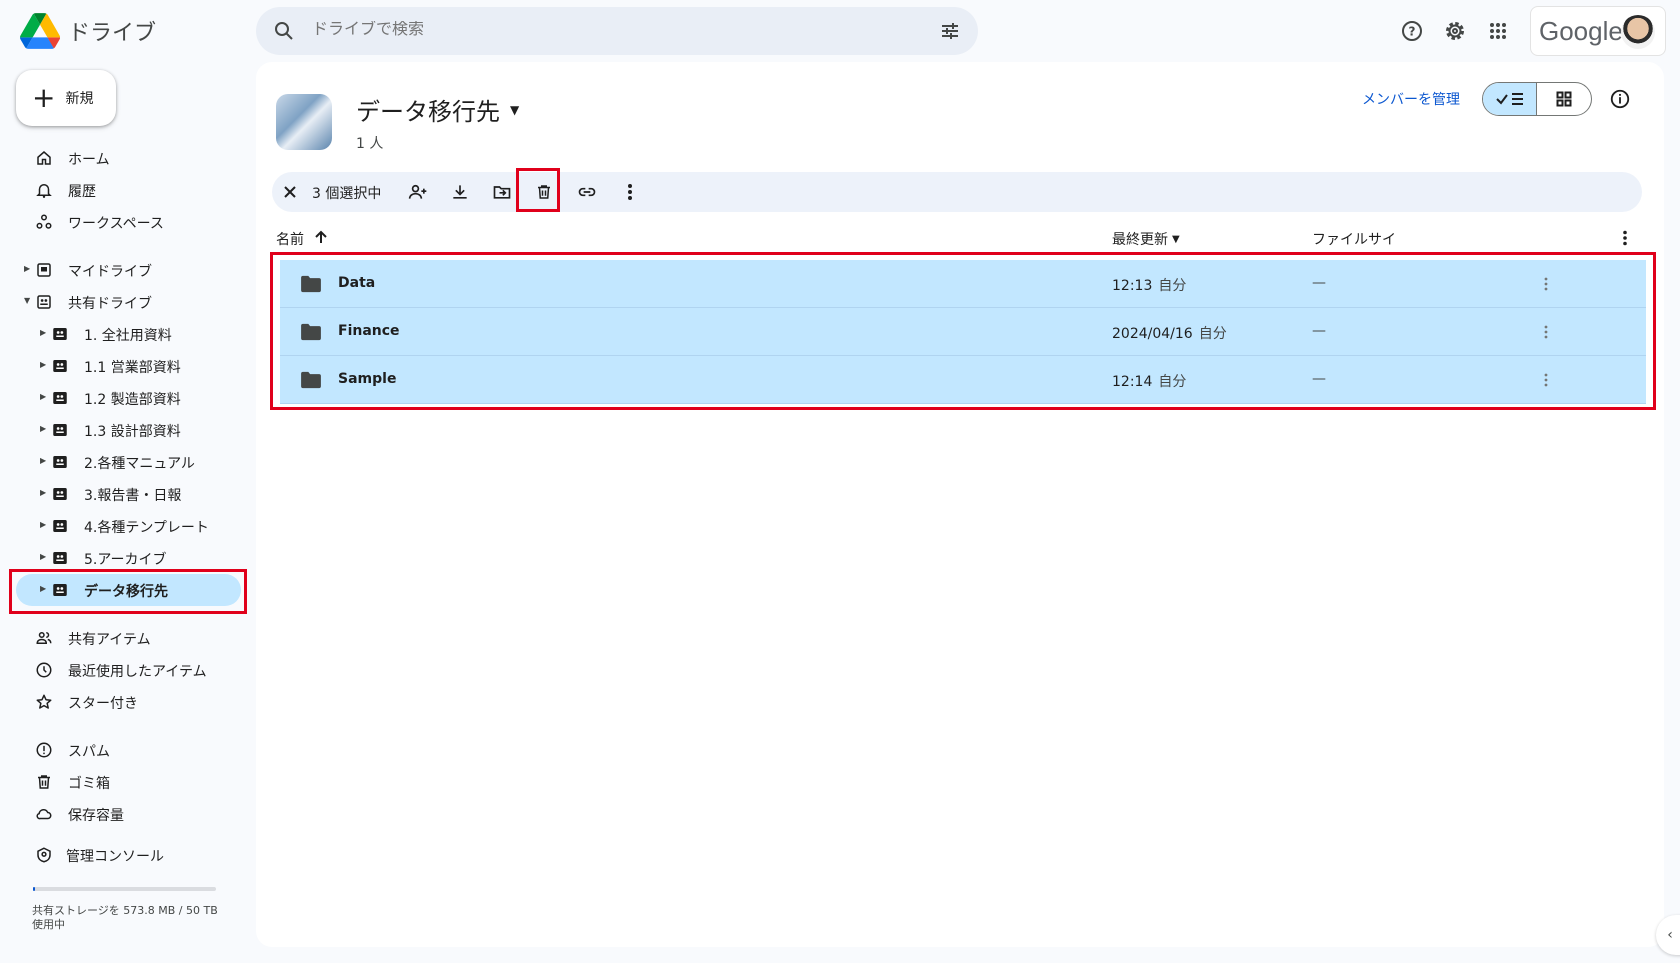  I want to click on help-icon: ?, so click(1412, 31).